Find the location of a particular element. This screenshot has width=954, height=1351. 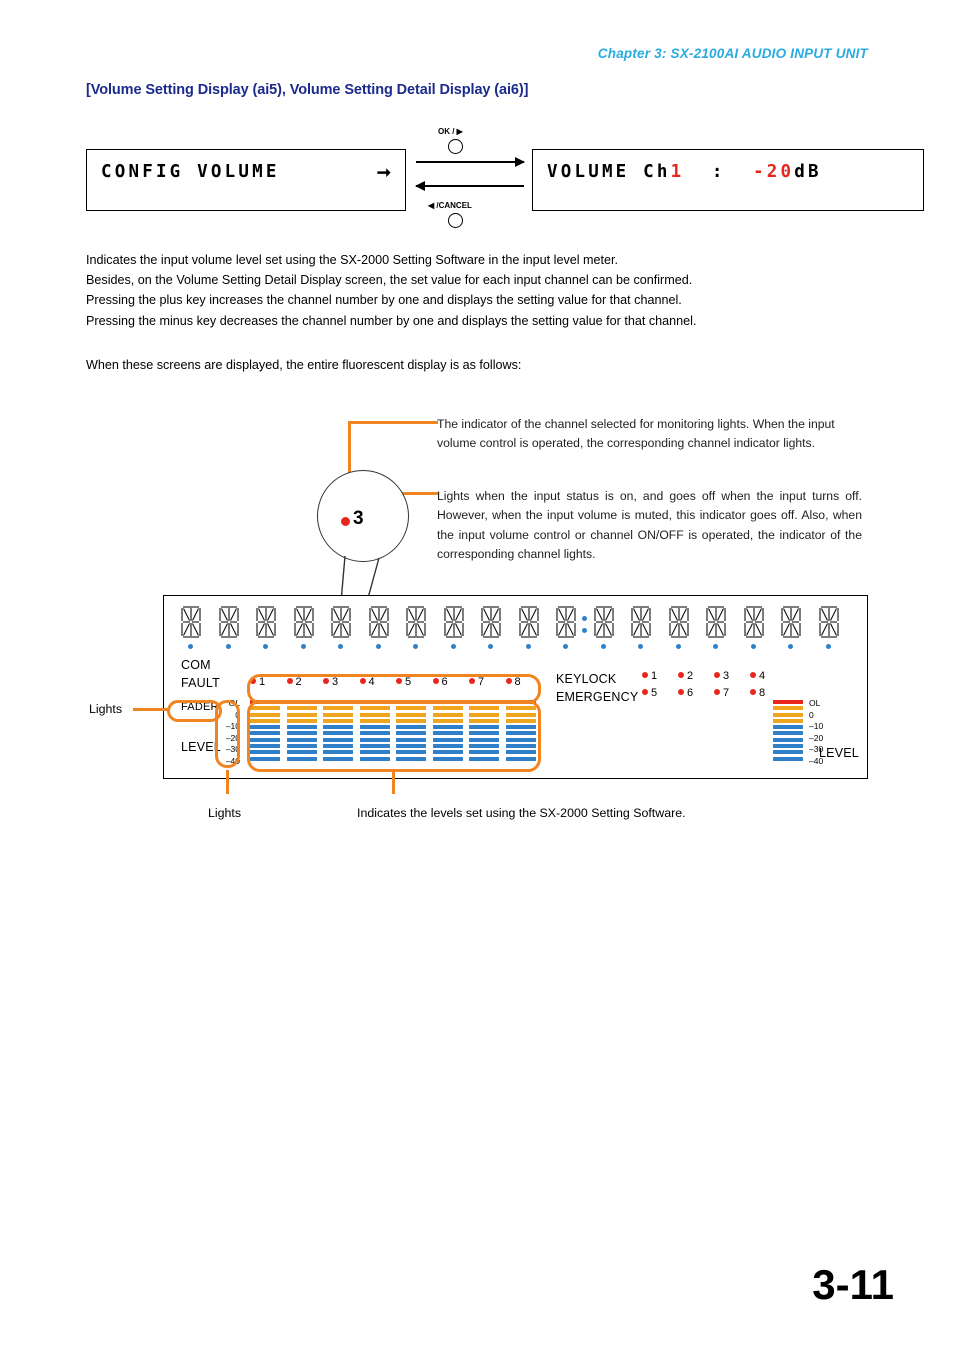

cancel-key-label: ◀ /CANCEL is located at coordinates (450, 205).